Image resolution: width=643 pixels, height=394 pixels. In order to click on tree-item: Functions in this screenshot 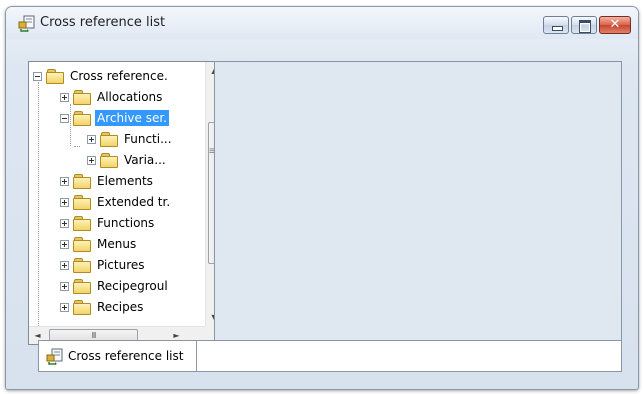, I will do `click(108, 223)`.